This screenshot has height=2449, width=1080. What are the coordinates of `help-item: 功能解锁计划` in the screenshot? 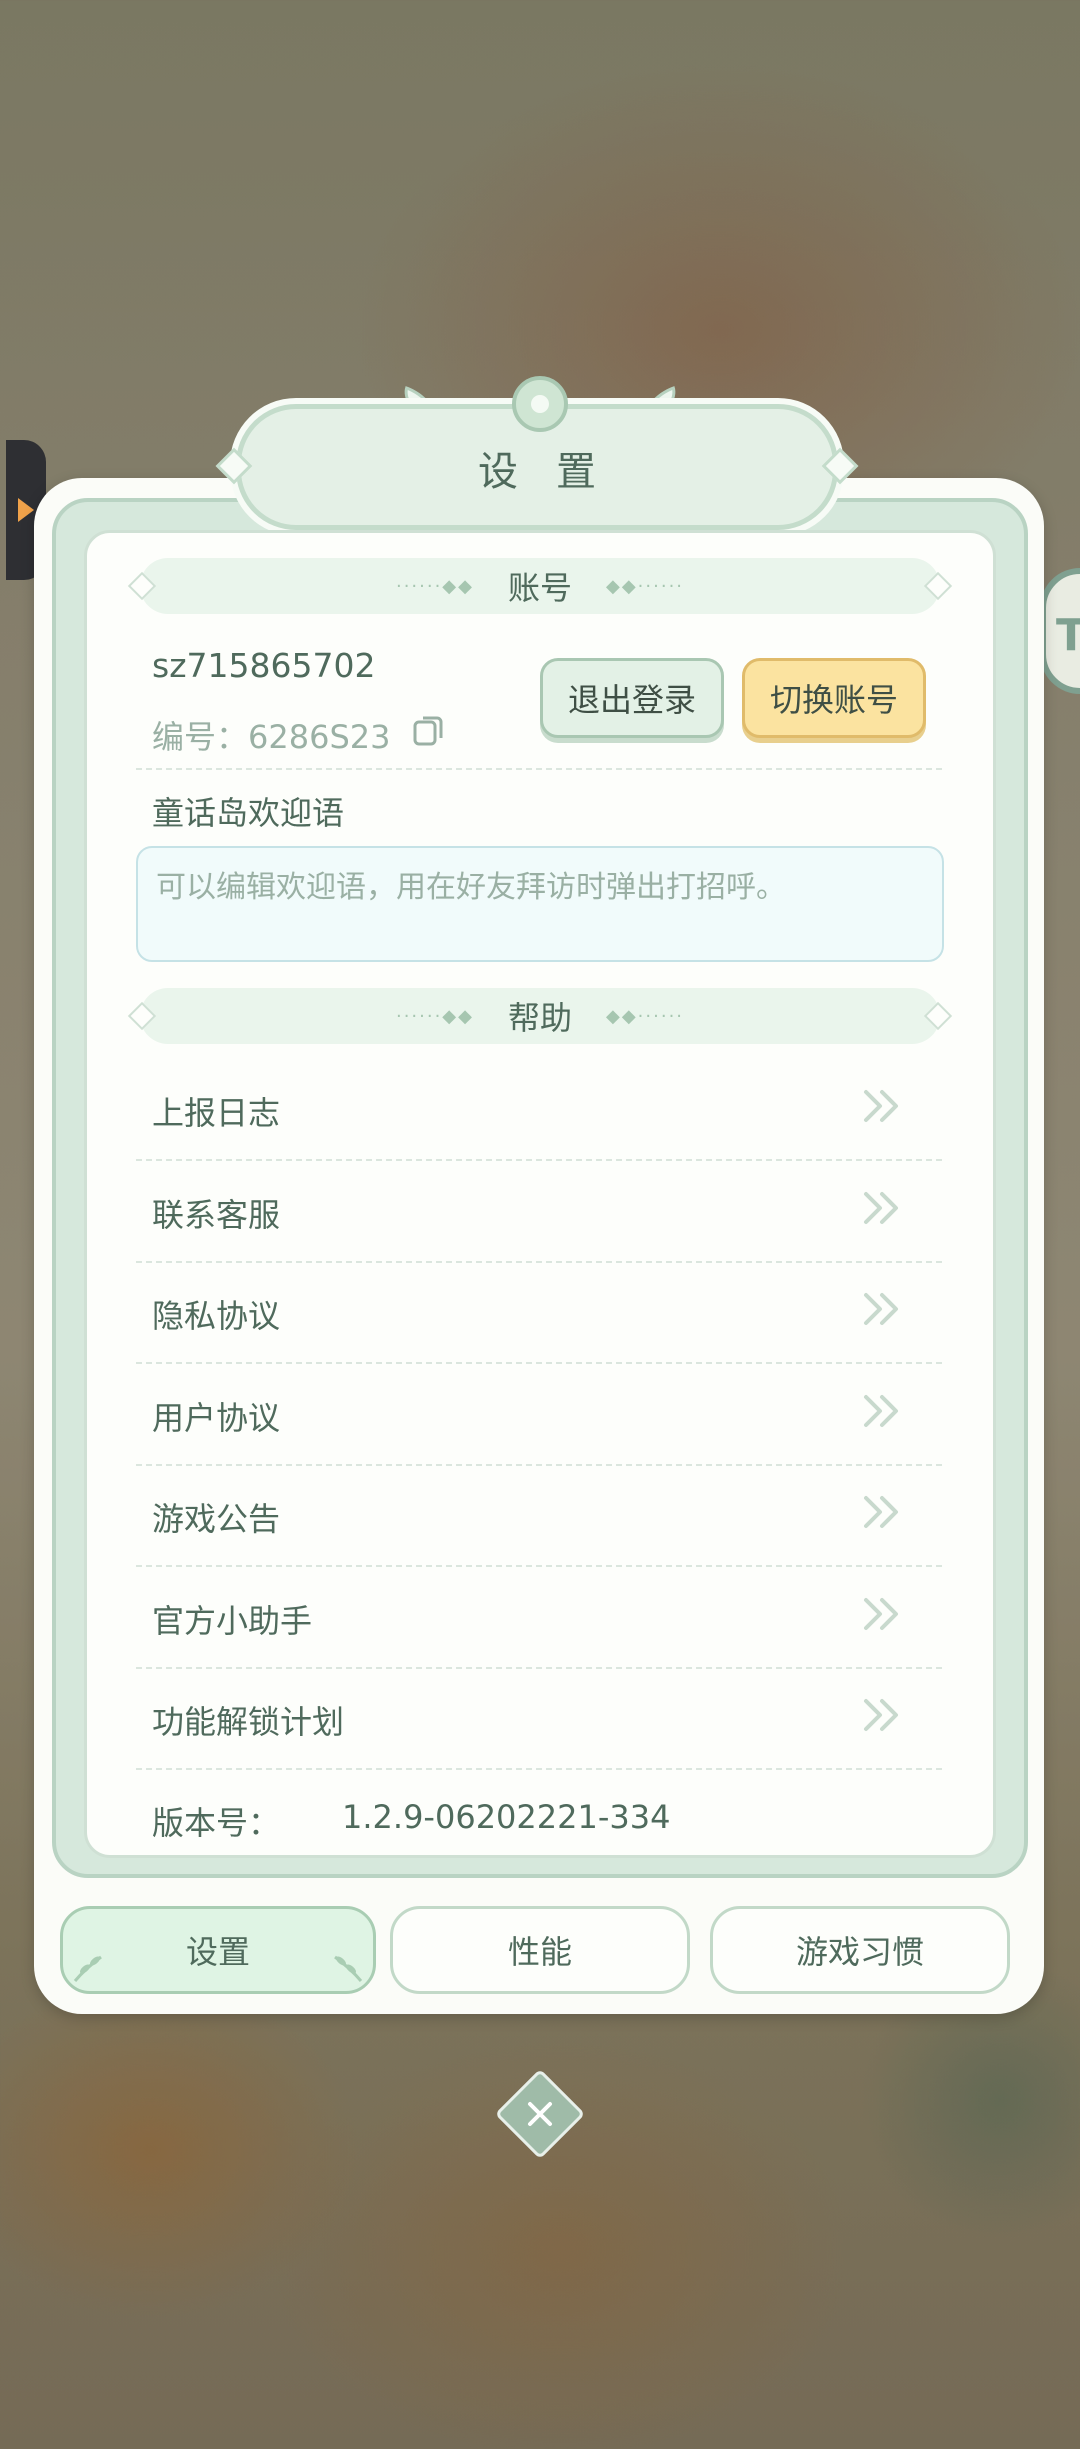 It's located at (539, 1719).